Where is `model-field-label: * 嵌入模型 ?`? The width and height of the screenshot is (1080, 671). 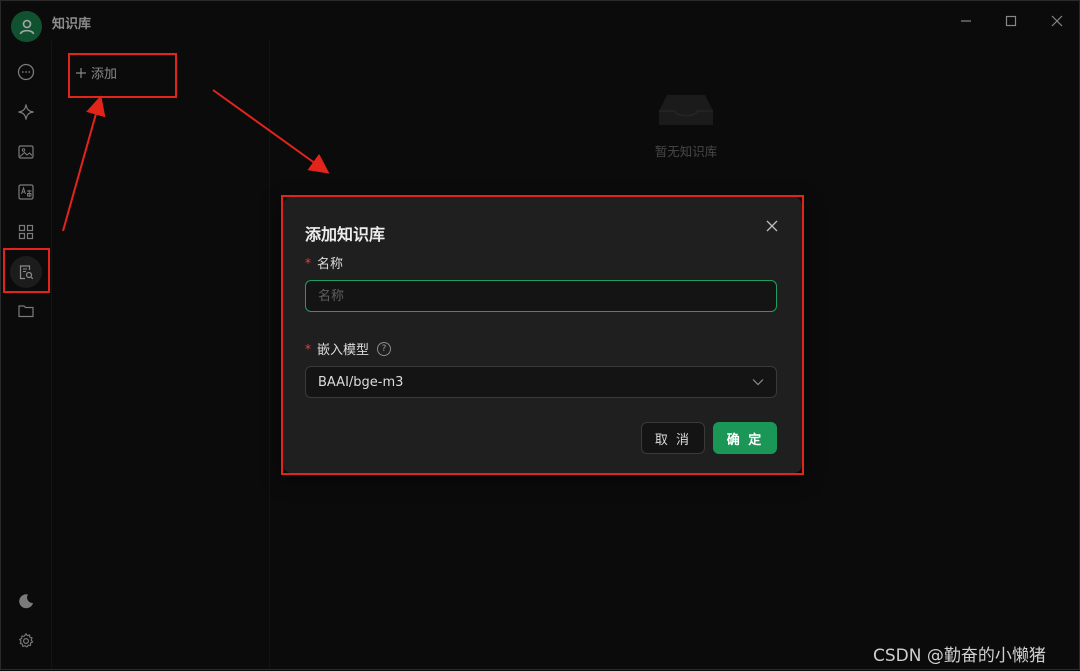
model-field-label: * 嵌入模型 ? is located at coordinates (348, 348).